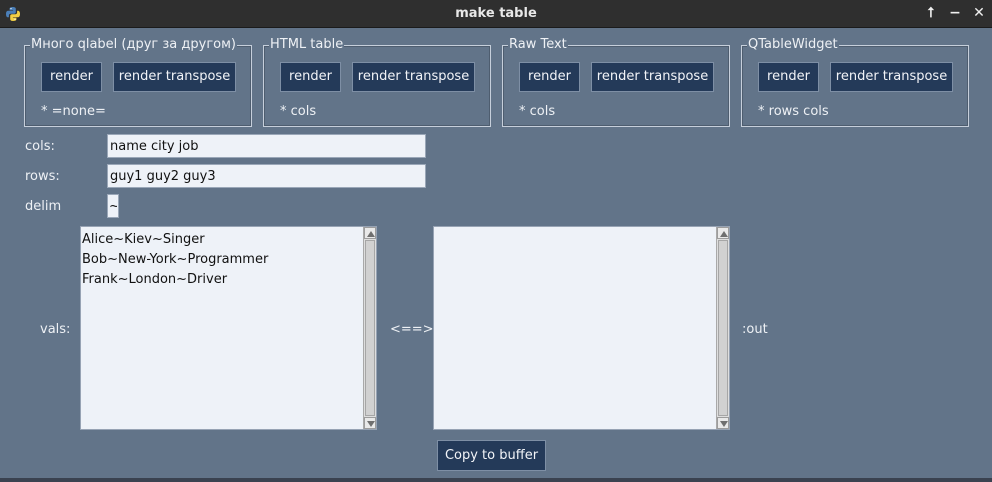 This screenshot has height=482, width=992. Describe the element at coordinates (307, 45) in the screenshot. I see `group-title: HTML table` at that location.